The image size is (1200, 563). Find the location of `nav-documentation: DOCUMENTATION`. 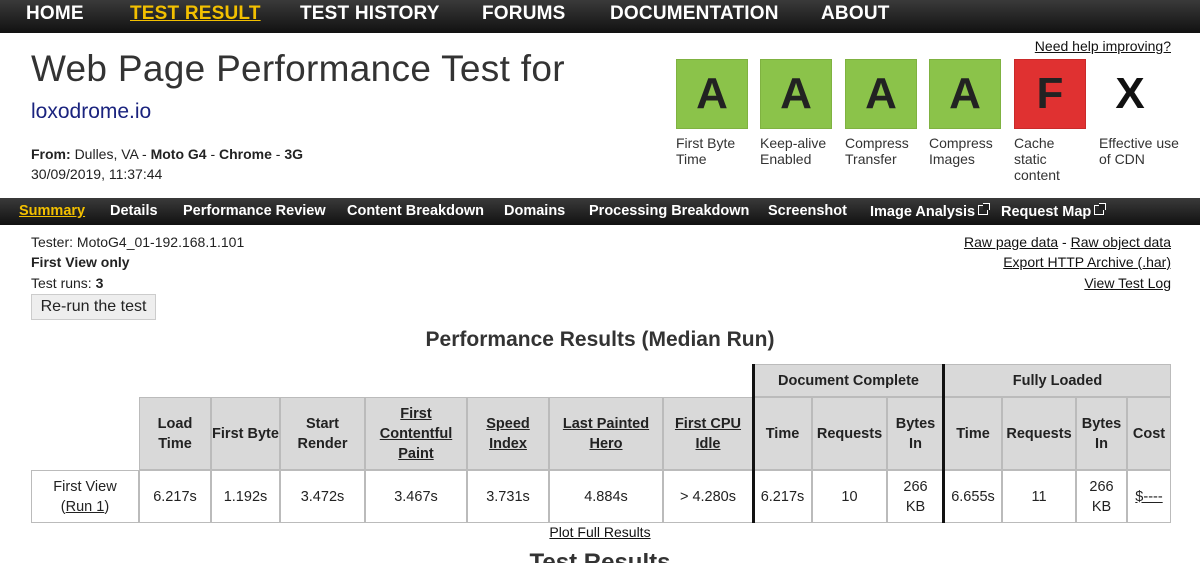

nav-documentation: DOCUMENTATION is located at coordinates (694, 14).